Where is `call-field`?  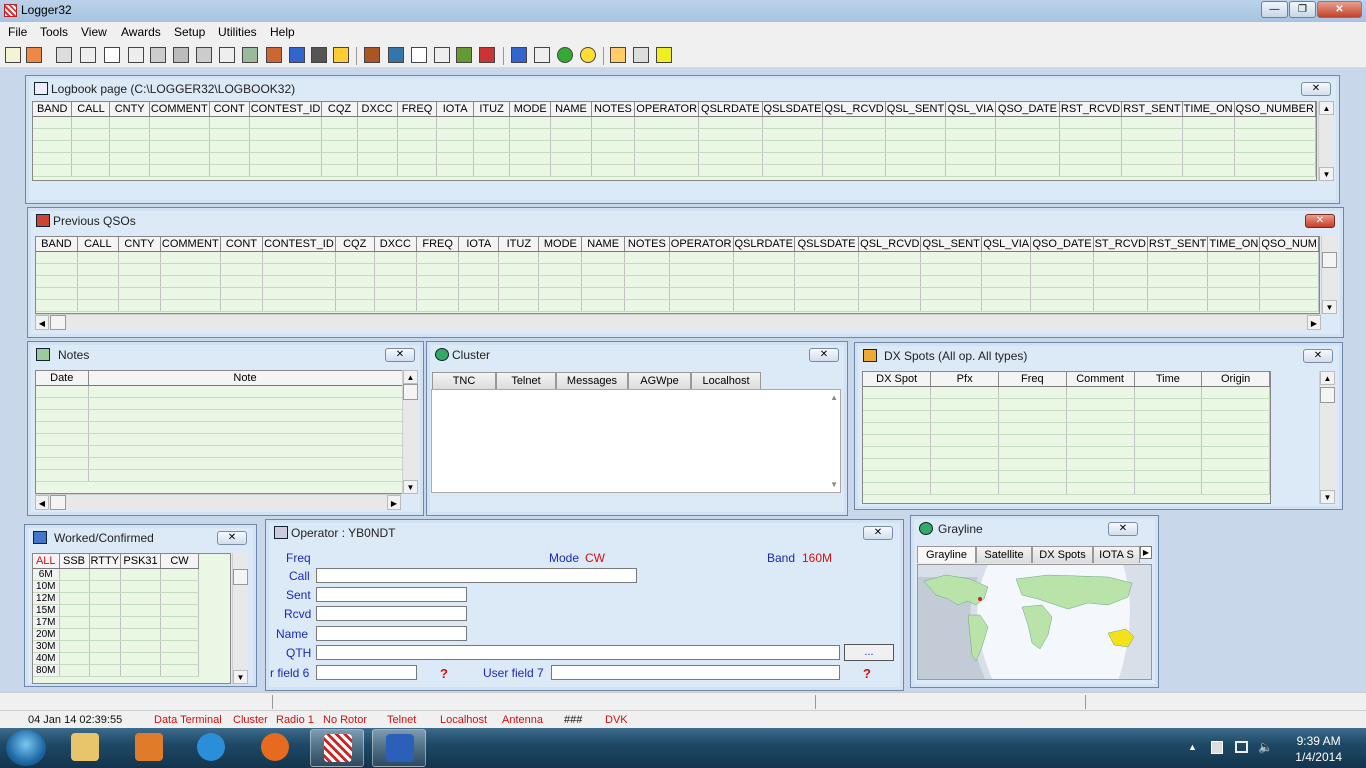 call-field is located at coordinates (476, 575).